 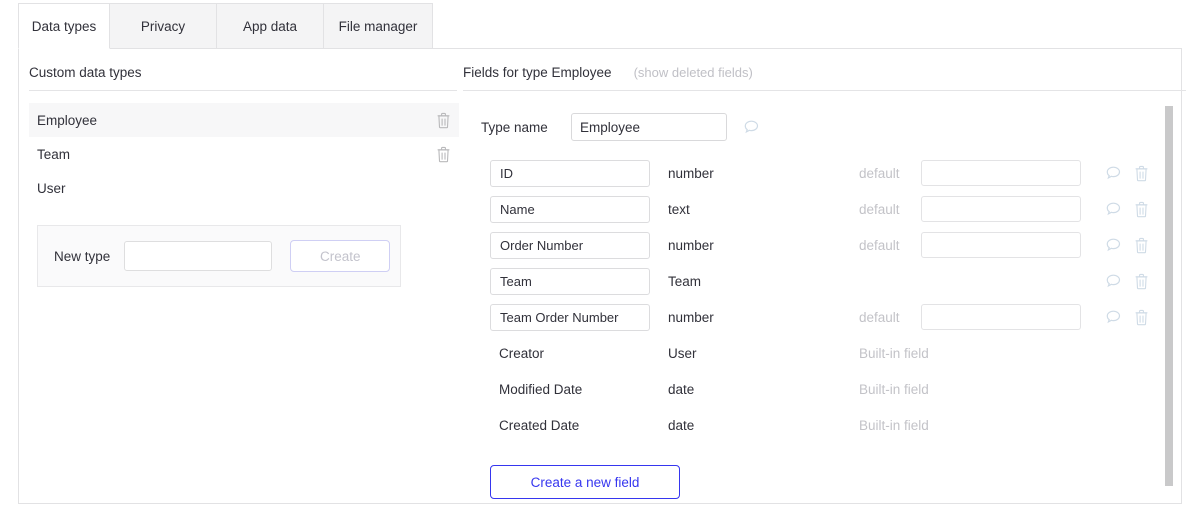 I want to click on field-row-builtin: Creator User Built-in field, so click(x=835, y=353).